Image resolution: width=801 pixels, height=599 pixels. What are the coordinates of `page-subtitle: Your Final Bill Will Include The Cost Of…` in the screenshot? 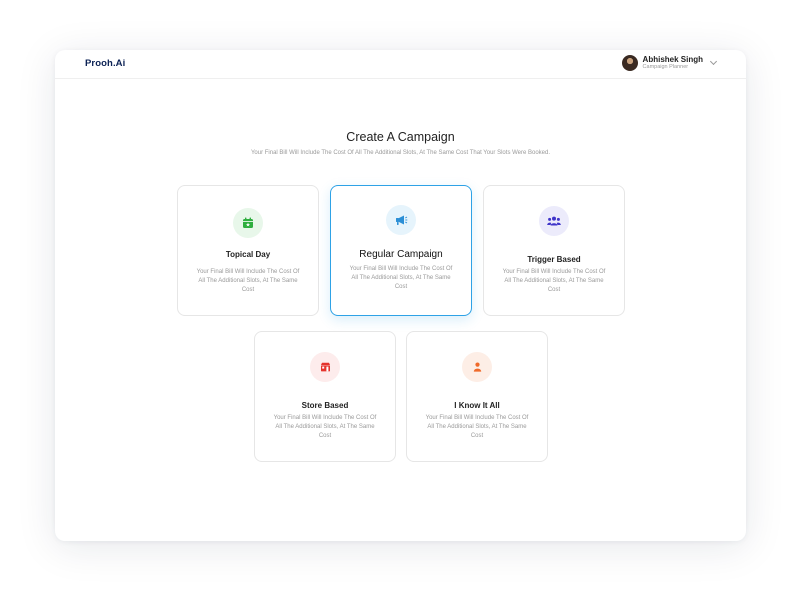 It's located at (400, 153).